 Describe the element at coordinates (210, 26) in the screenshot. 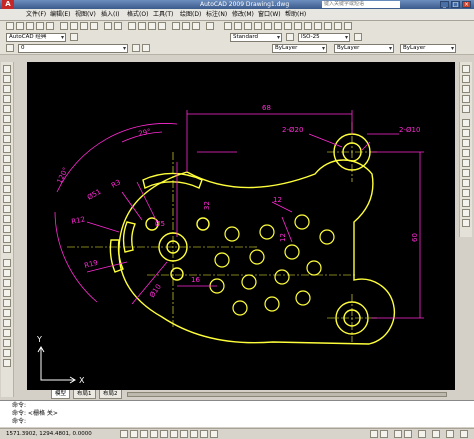

I see `help-icon` at that location.